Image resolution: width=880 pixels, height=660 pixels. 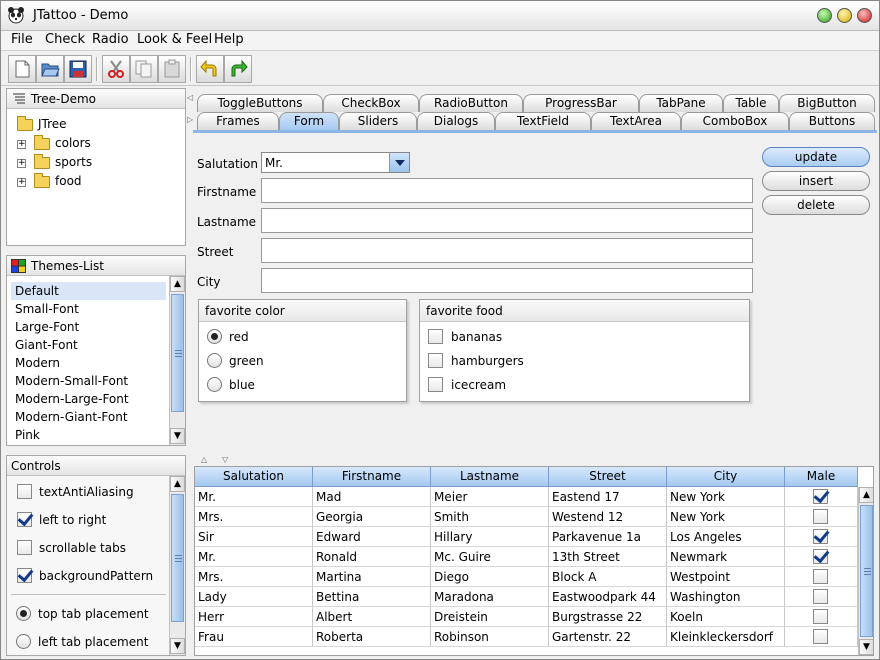 What do you see at coordinates (824, 15) in the screenshot?
I see `minimize-button` at bounding box center [824, 15].